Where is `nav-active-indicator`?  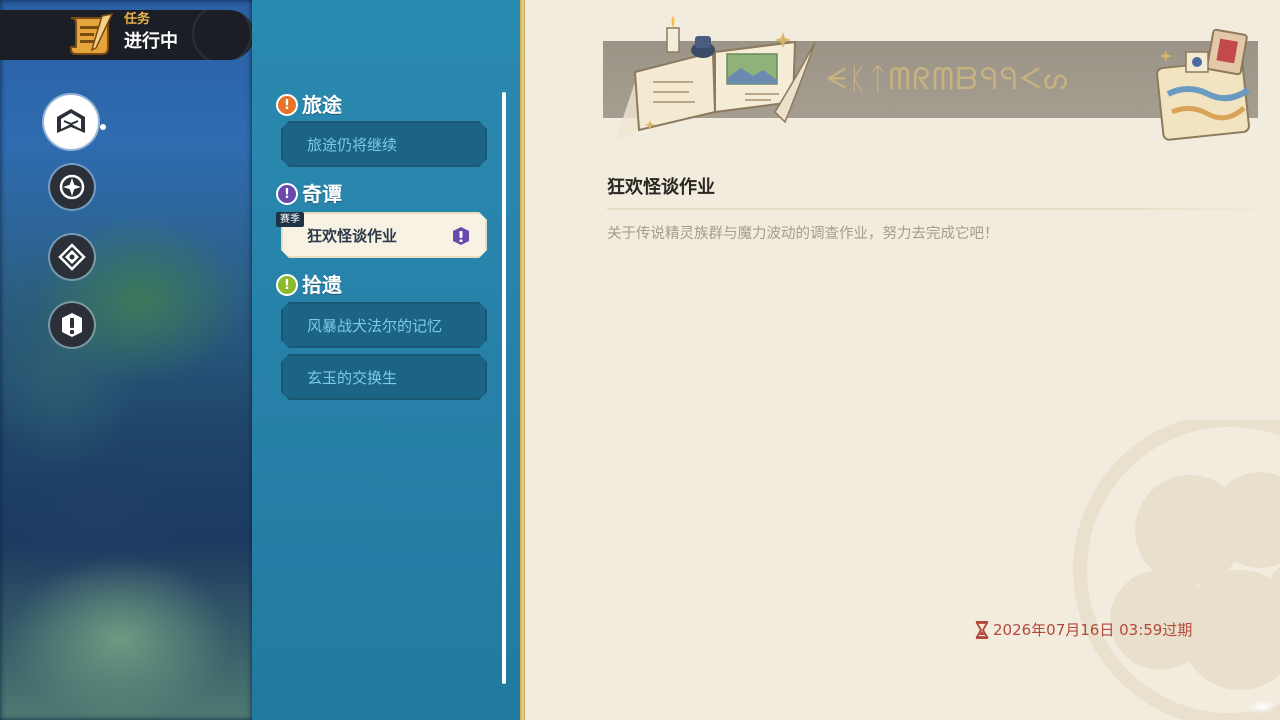 nav-active-indicator is located at coordinates (103, 127).